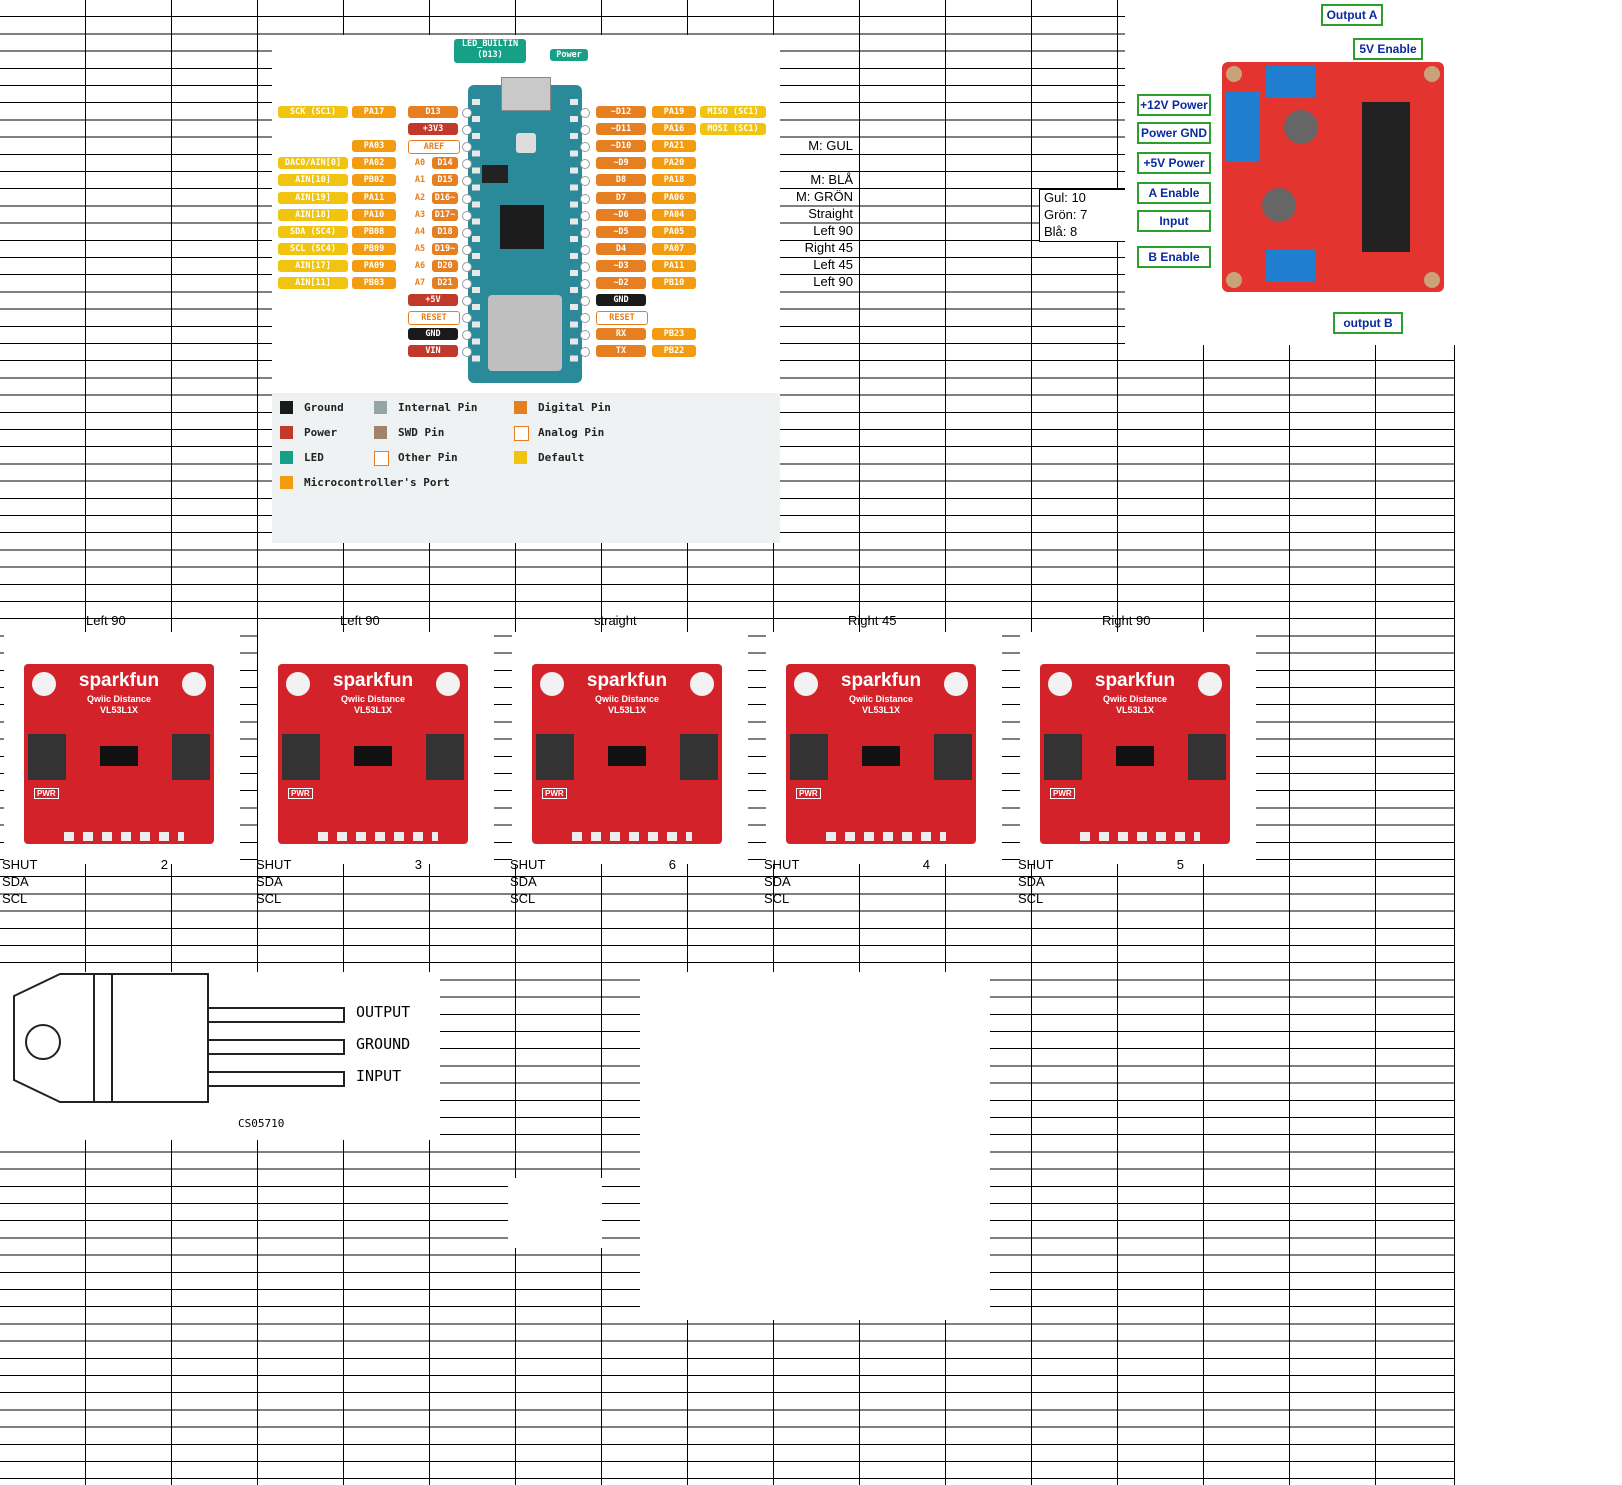  Describe the element at coordinates (621, 163) in the screenshot. I see `right-pin-3: ~D9` at that location.